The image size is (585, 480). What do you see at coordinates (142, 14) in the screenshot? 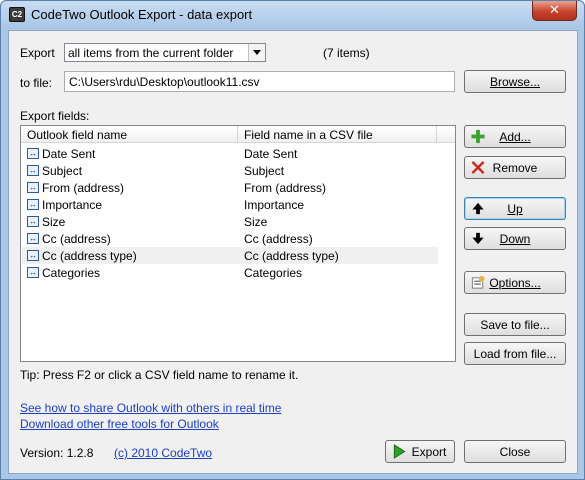
I see `window-title: CodeTwo Outlook Export - data export` at bounding box center [142, 14].